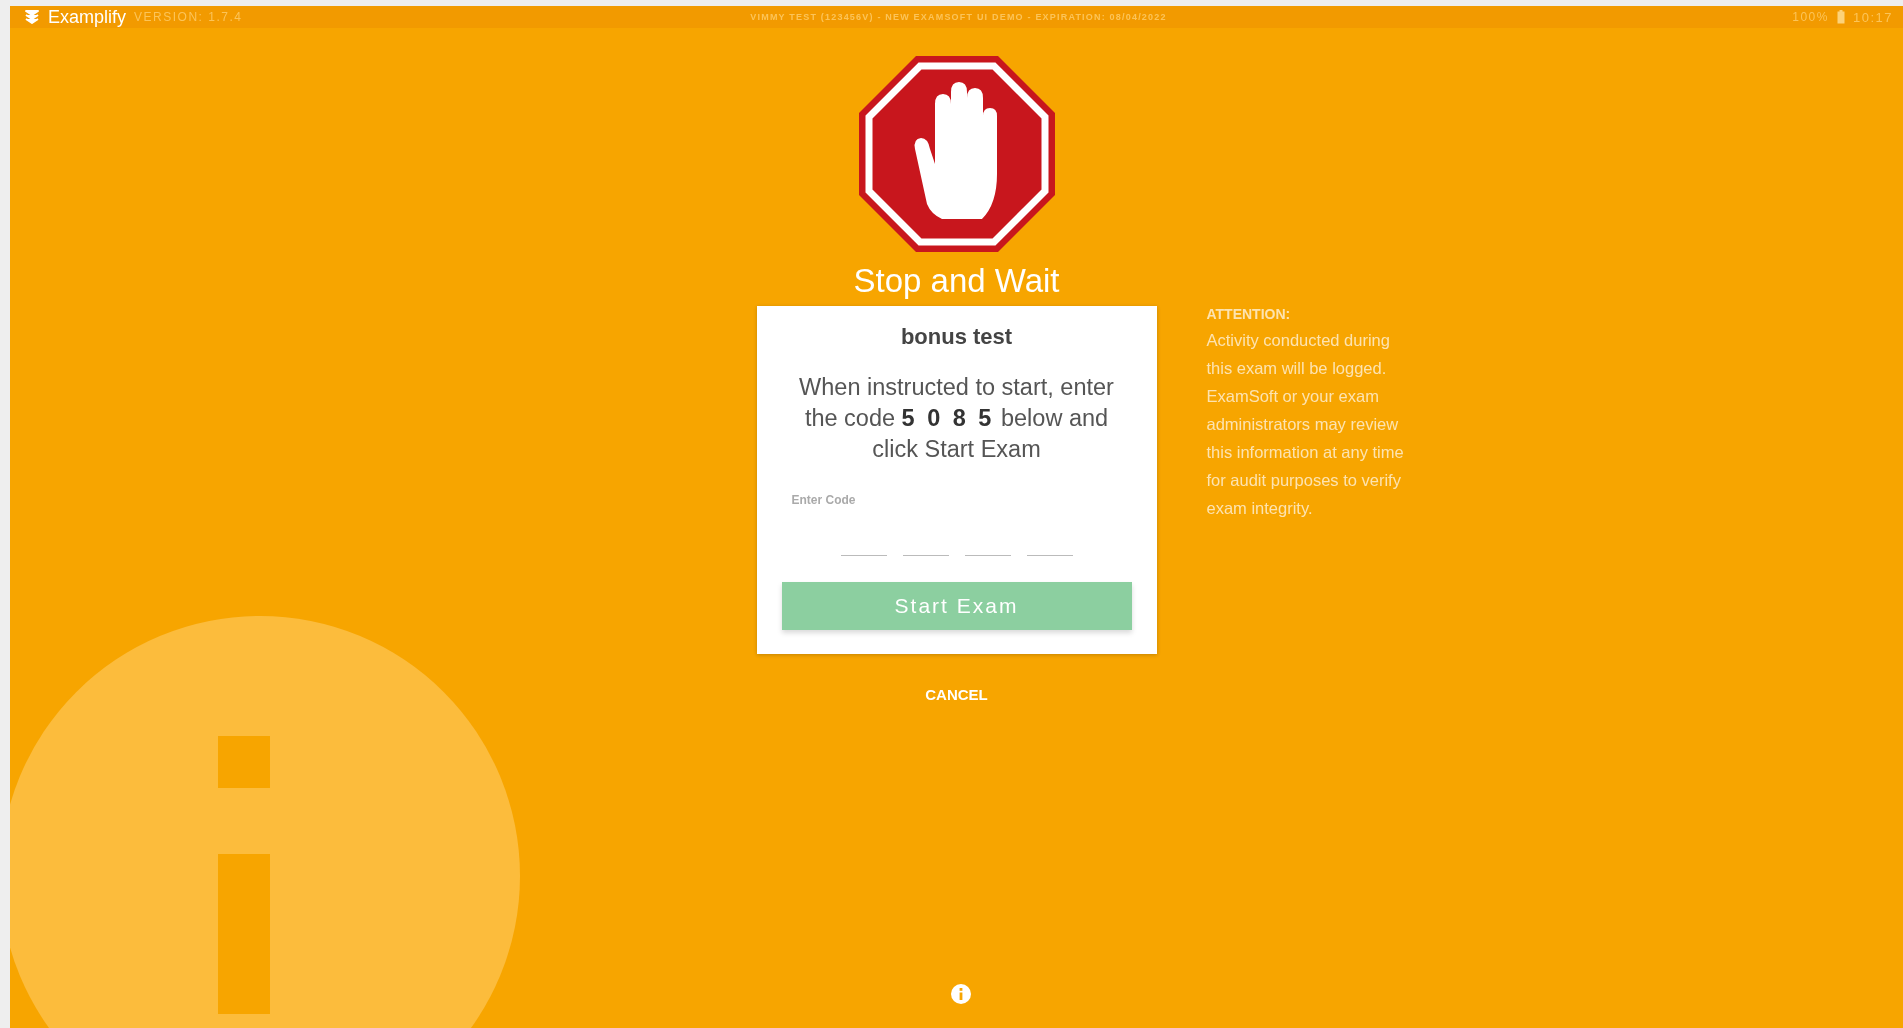  Describe the element at coordinates (1810, 17) in the screenshot. I see `battery-level: 100%` at that location.